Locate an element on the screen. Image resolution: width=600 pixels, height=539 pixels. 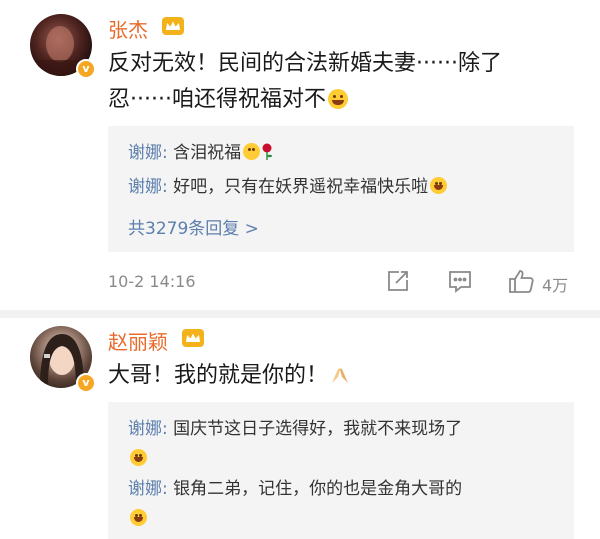
reply-item: 谢娜: 含泪祝福 is located at coordinates (343, 153).